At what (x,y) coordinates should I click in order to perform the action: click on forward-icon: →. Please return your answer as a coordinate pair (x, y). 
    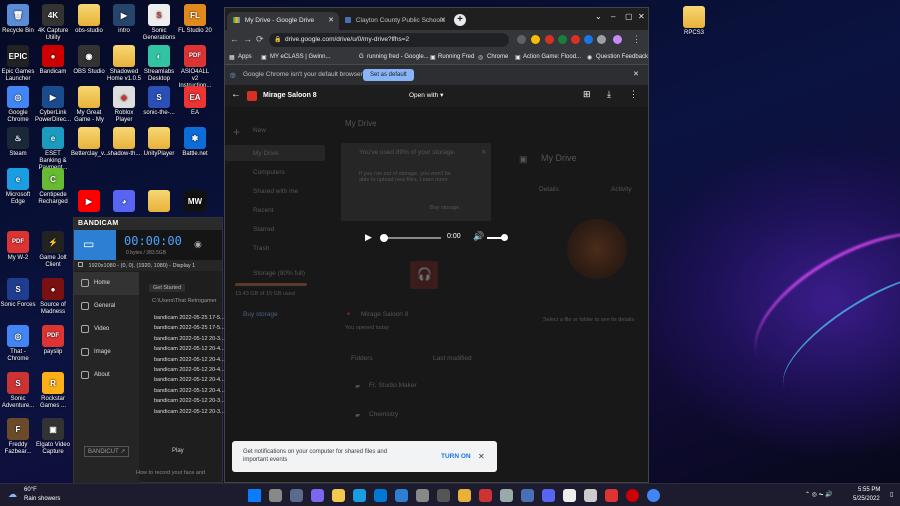
    Looking at the image, I should click on (247, 39).